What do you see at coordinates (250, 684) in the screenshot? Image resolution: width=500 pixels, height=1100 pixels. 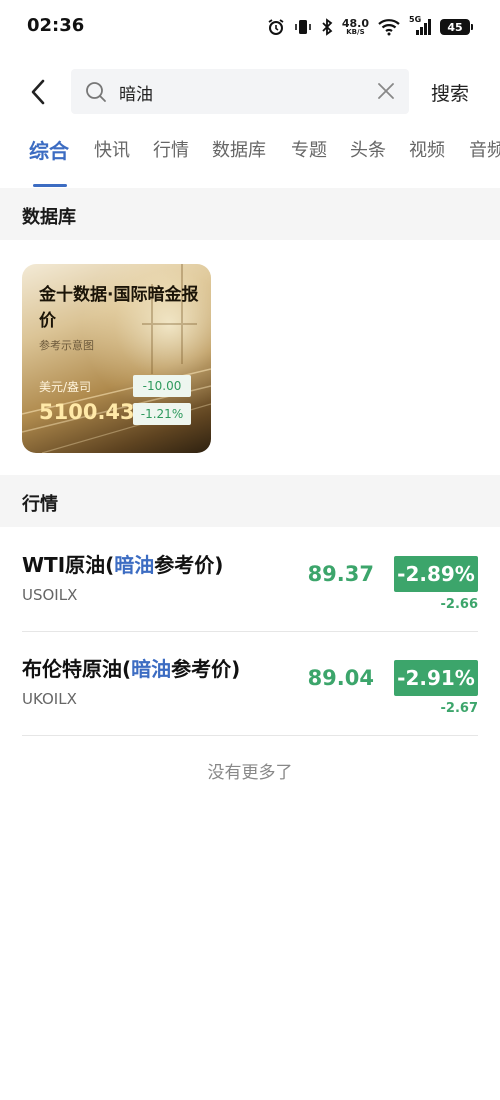 I see `quote-row: 布伦特原油(暗油参考价) UKOILX 89.04 -2.91% -2.67` at bounding box center [250, 684].